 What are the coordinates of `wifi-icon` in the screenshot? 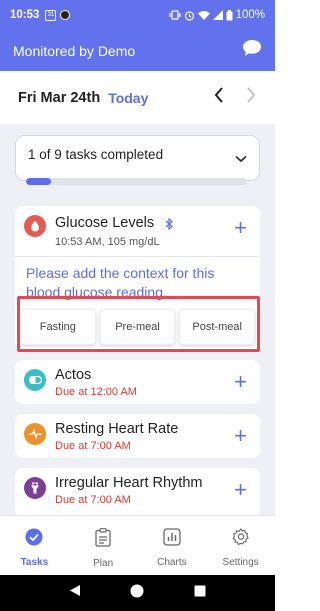 It's located at (203, 15).